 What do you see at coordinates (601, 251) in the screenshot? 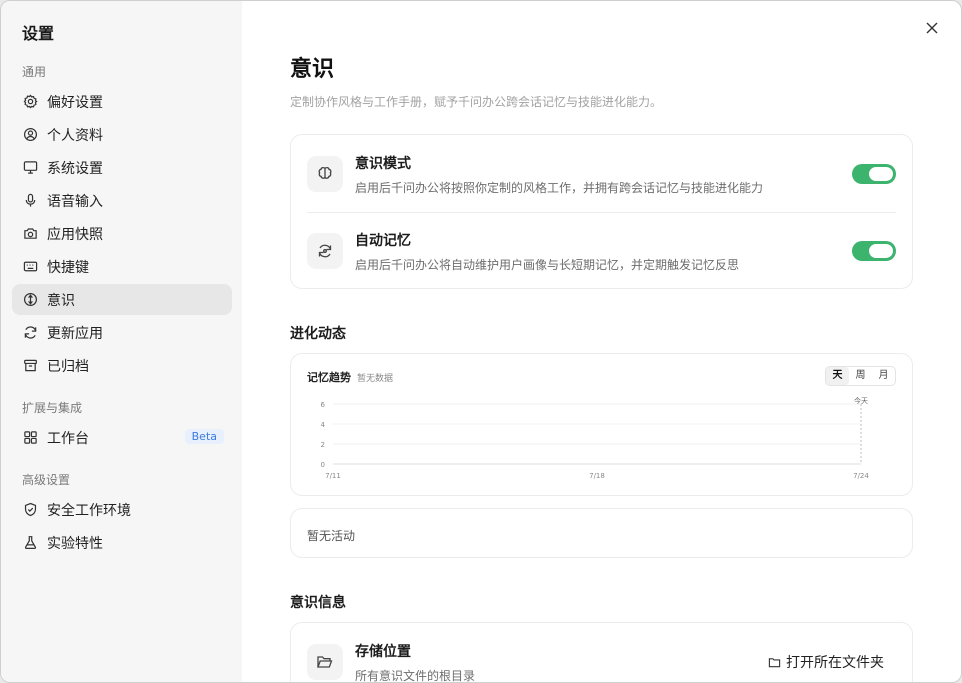
I see `setting-row-auto-memory: 自动记忆 启用后千问办公将自动维护用户画像与长短期记忆，并定期触发记忆反思` at bounding box center [601, 251].